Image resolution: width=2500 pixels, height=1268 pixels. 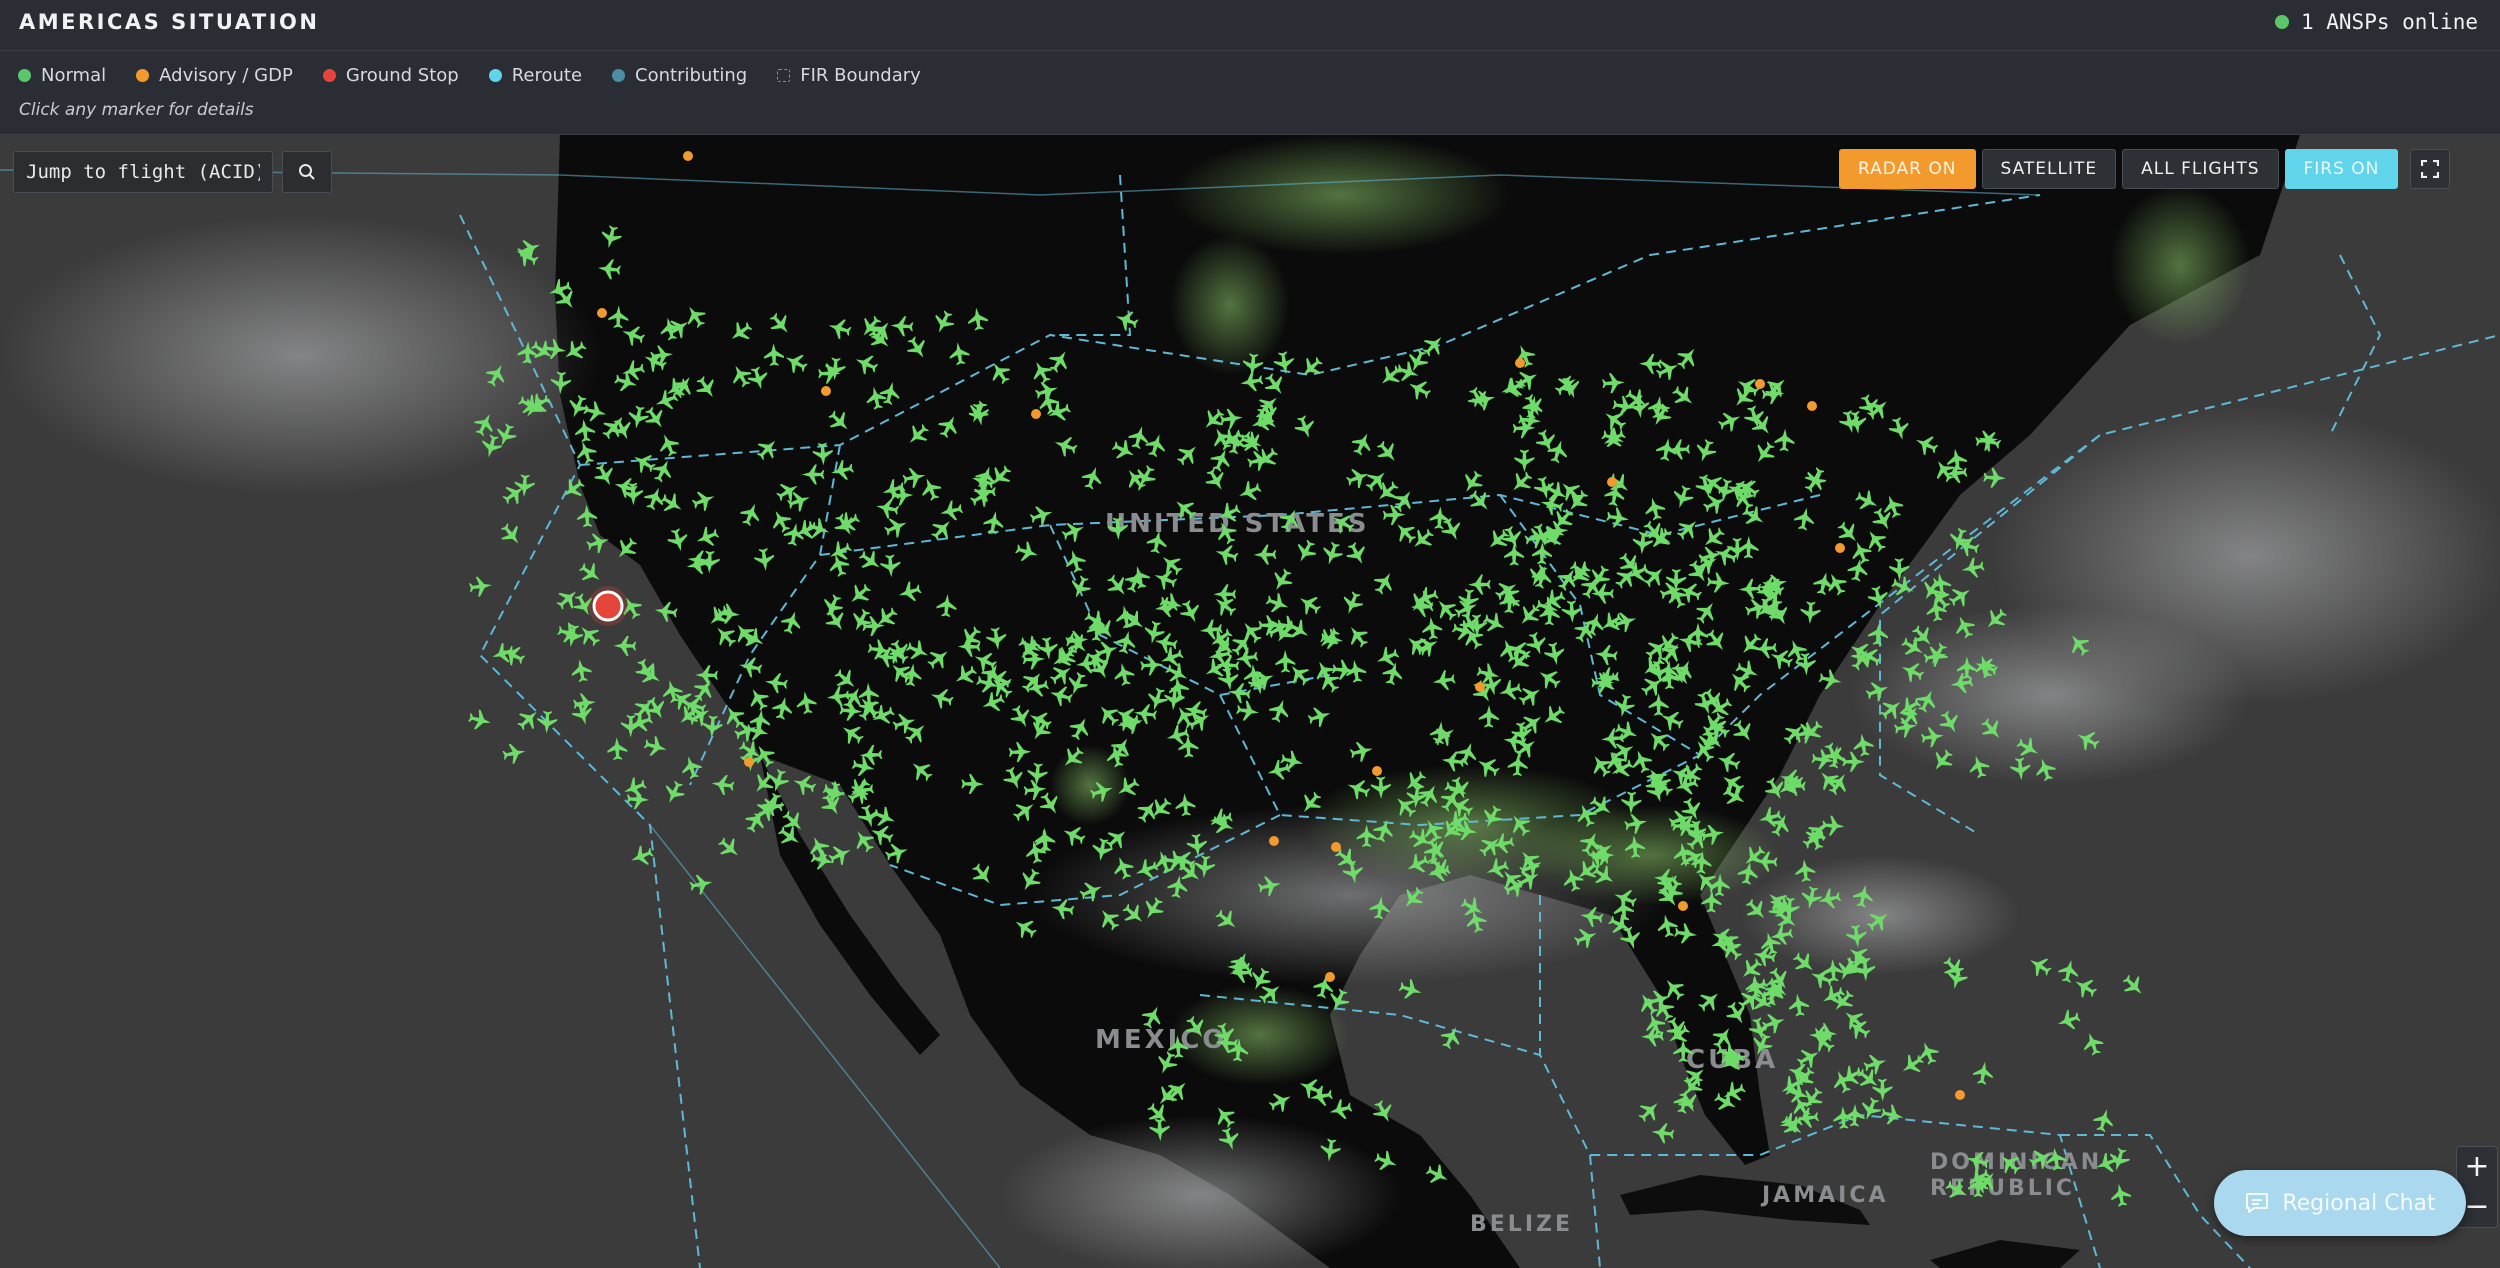 I want to click on firs-toggle-button: FIRS ON, so click(x=2341, y=169).